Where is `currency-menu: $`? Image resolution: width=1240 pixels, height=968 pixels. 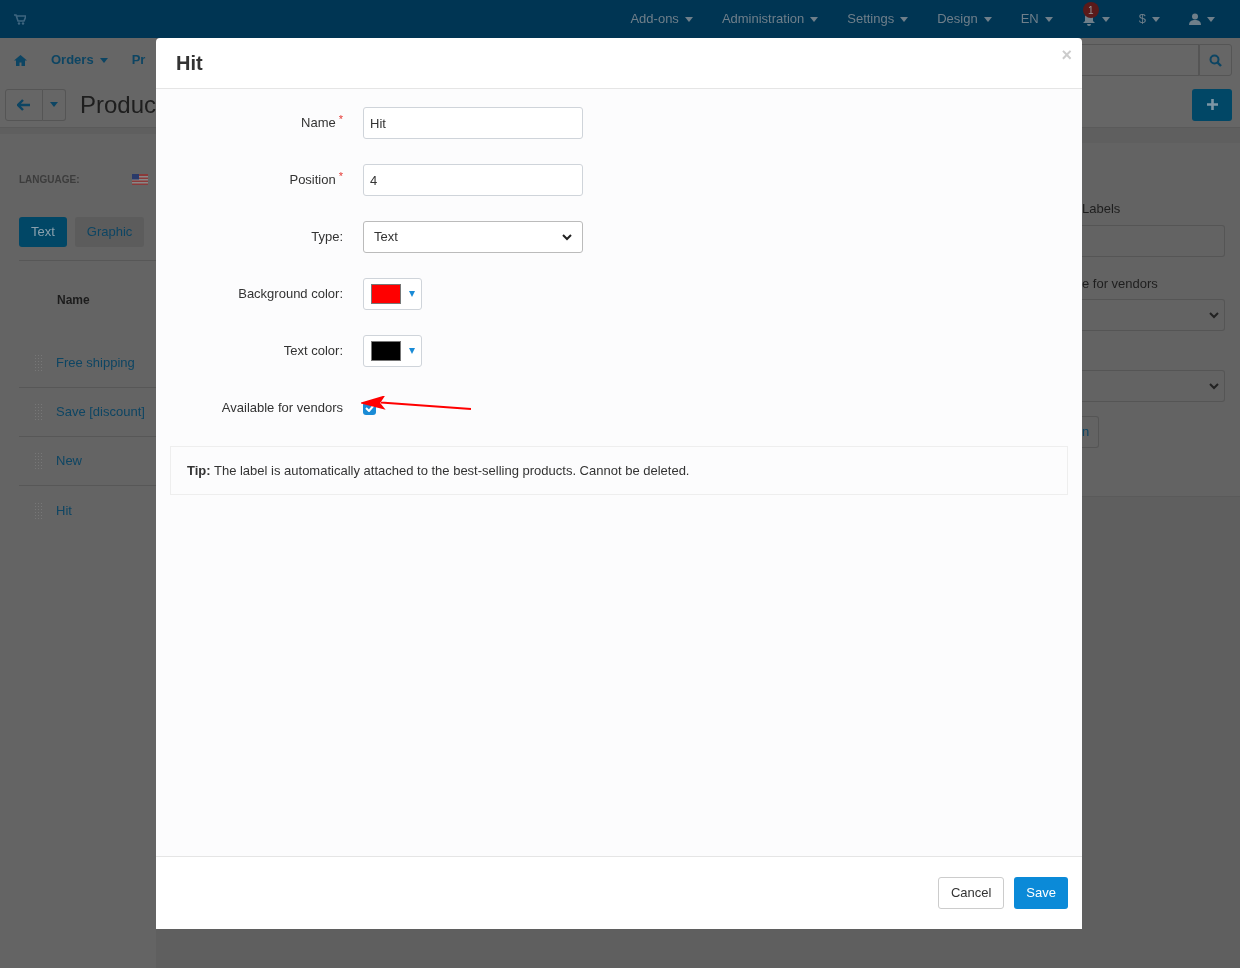
currency-menu: $ is located at coordinates (1149, 19).